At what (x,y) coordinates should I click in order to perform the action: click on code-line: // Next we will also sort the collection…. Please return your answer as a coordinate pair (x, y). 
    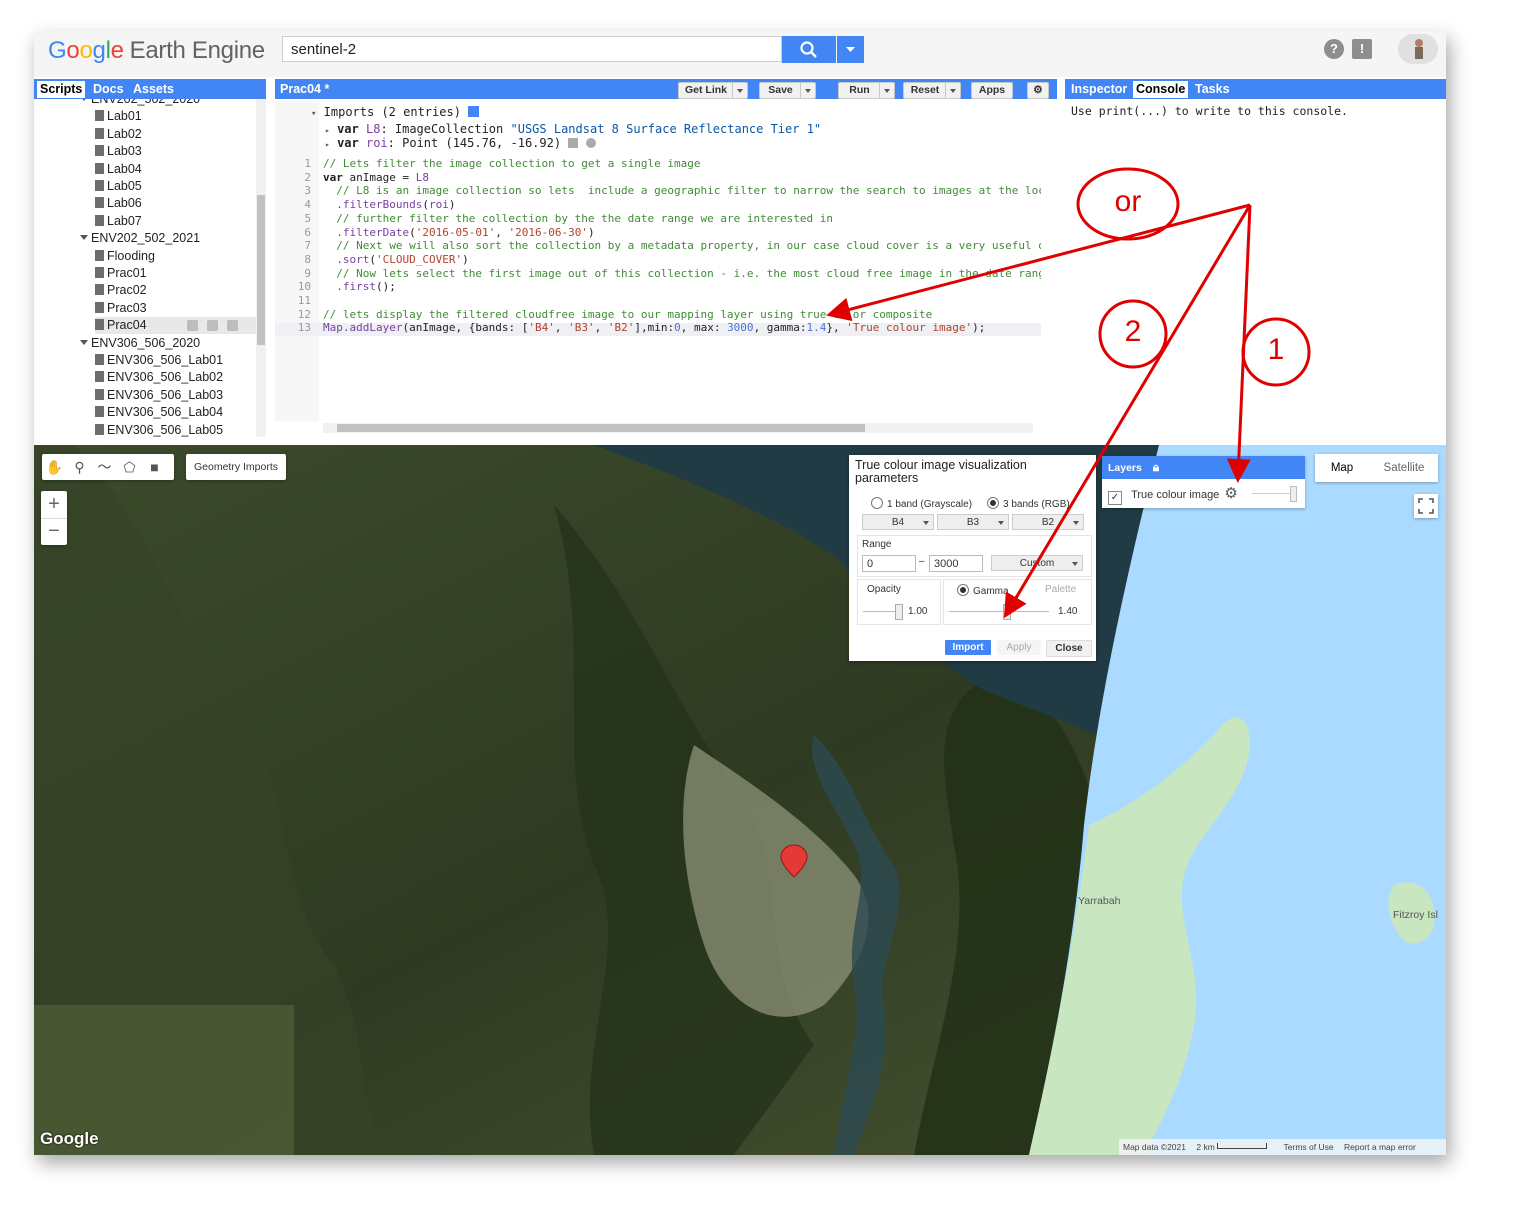
    Looking at the image, I should click on (682, 245).